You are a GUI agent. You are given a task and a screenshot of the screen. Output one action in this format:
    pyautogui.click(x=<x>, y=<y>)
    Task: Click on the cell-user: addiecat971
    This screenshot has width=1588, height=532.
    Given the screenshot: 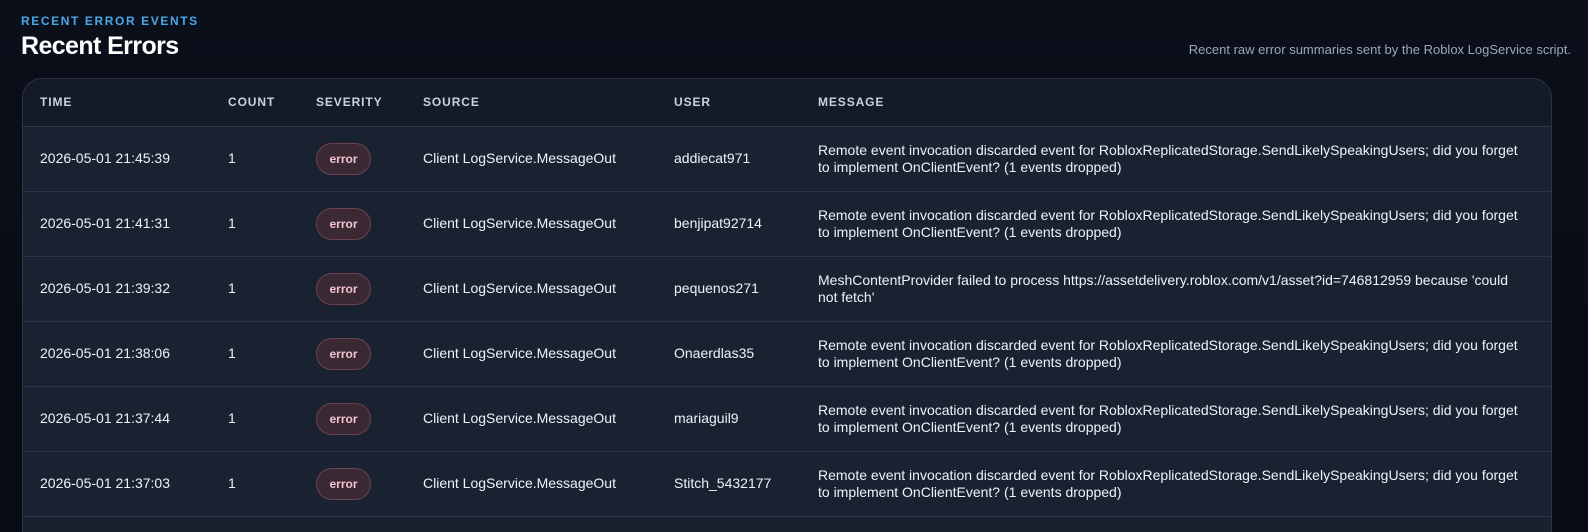 What is the action you would take?
    pyautogui.click(x=712, y=158)
    